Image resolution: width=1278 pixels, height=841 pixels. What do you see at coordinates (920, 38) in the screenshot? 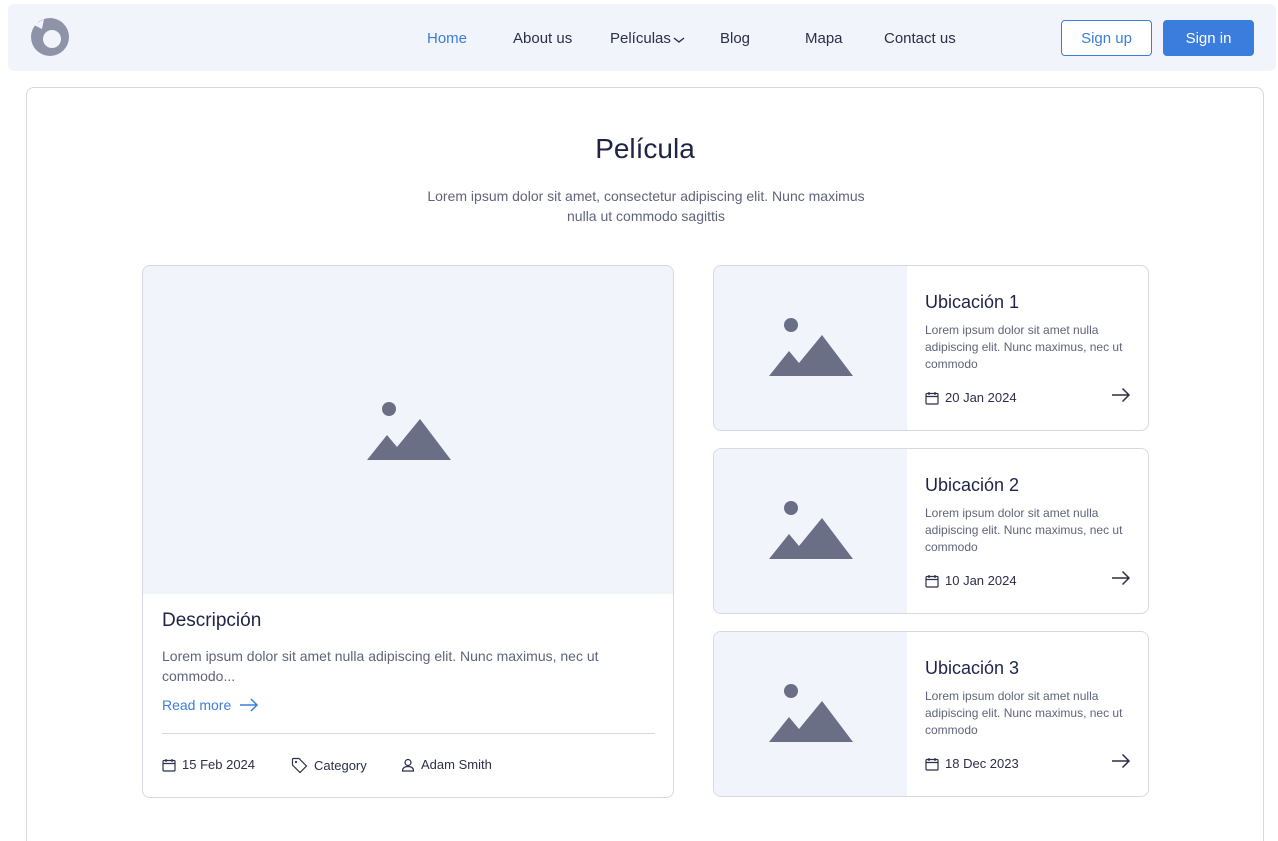
I see `nav-link-contact: Contact us` at bounding box center [920, 38].